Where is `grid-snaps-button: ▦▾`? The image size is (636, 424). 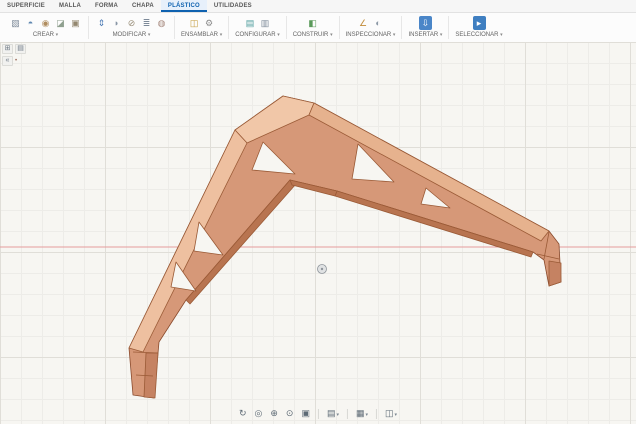 grid-snaps-button: ▦▾ is located at coordinates (362, 413).